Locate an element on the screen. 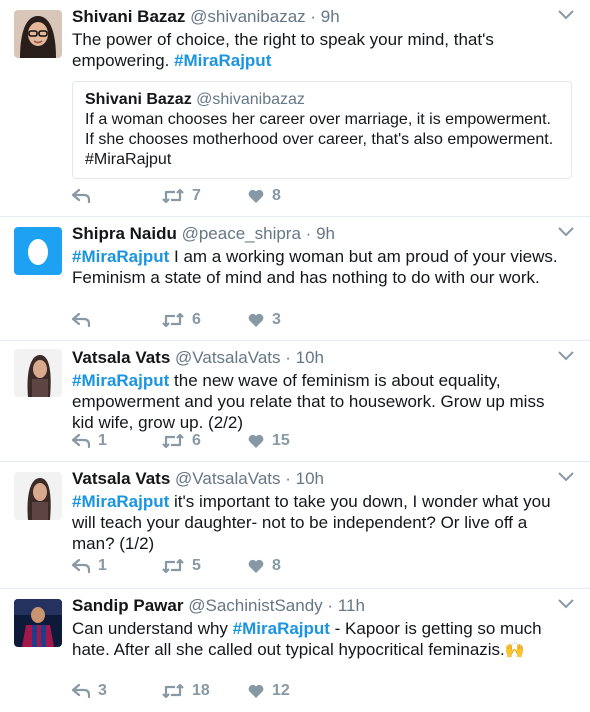  retweet-count: 5 is located at coordinates (196, 565).